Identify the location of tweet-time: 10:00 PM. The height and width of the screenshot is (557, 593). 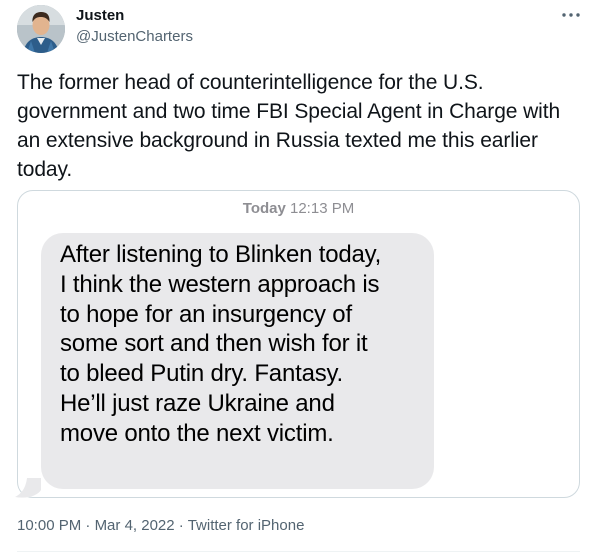
(49, 525).